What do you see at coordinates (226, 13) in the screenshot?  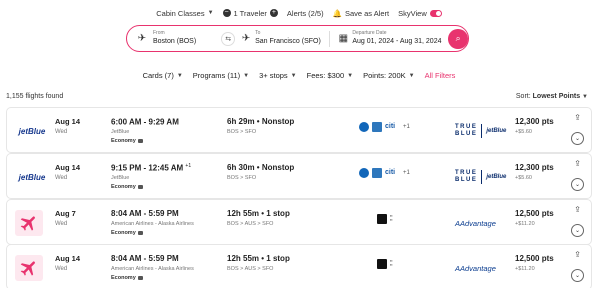 I see `minus-icon: −` at bounding box center [226, 13].